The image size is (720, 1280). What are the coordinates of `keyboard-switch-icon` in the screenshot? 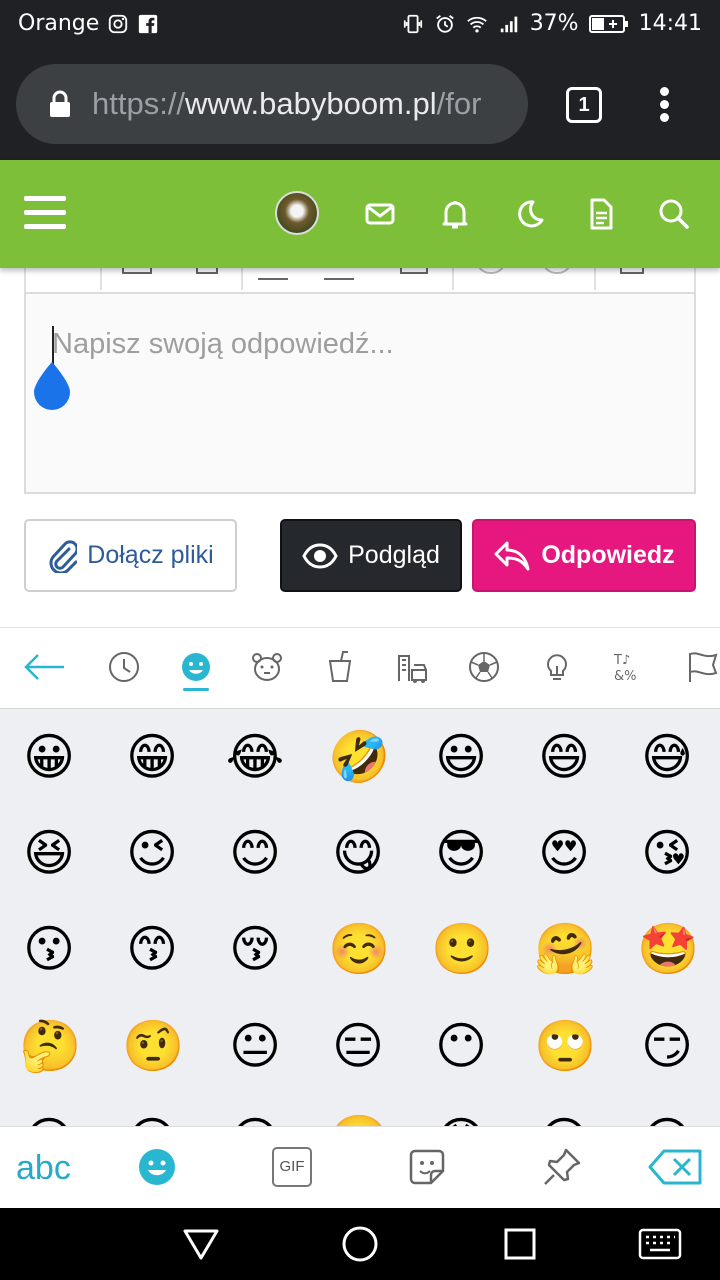 It's located at (660, 1244).